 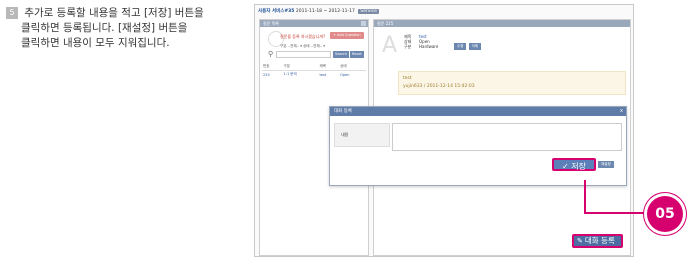 I want to click on edit-button: 수정, so click(x=460, y=46).